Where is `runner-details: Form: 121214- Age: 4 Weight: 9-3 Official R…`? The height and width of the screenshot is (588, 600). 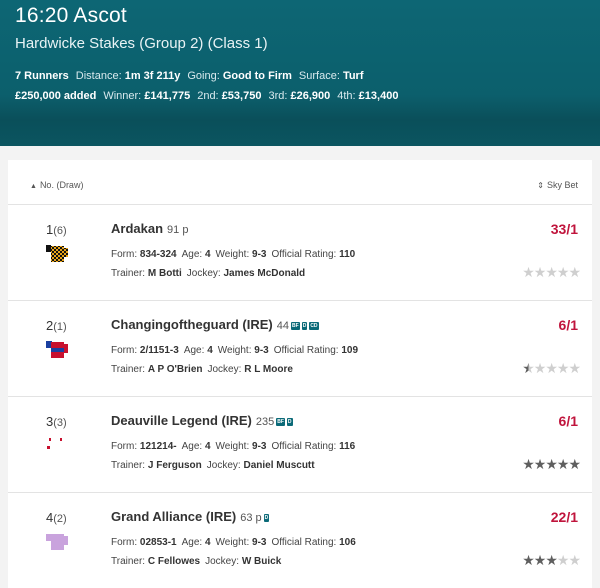
runner-details: Form: 121214- Age: 4 Weight: 9-3 Official R… is located at coordinates (233, 446).